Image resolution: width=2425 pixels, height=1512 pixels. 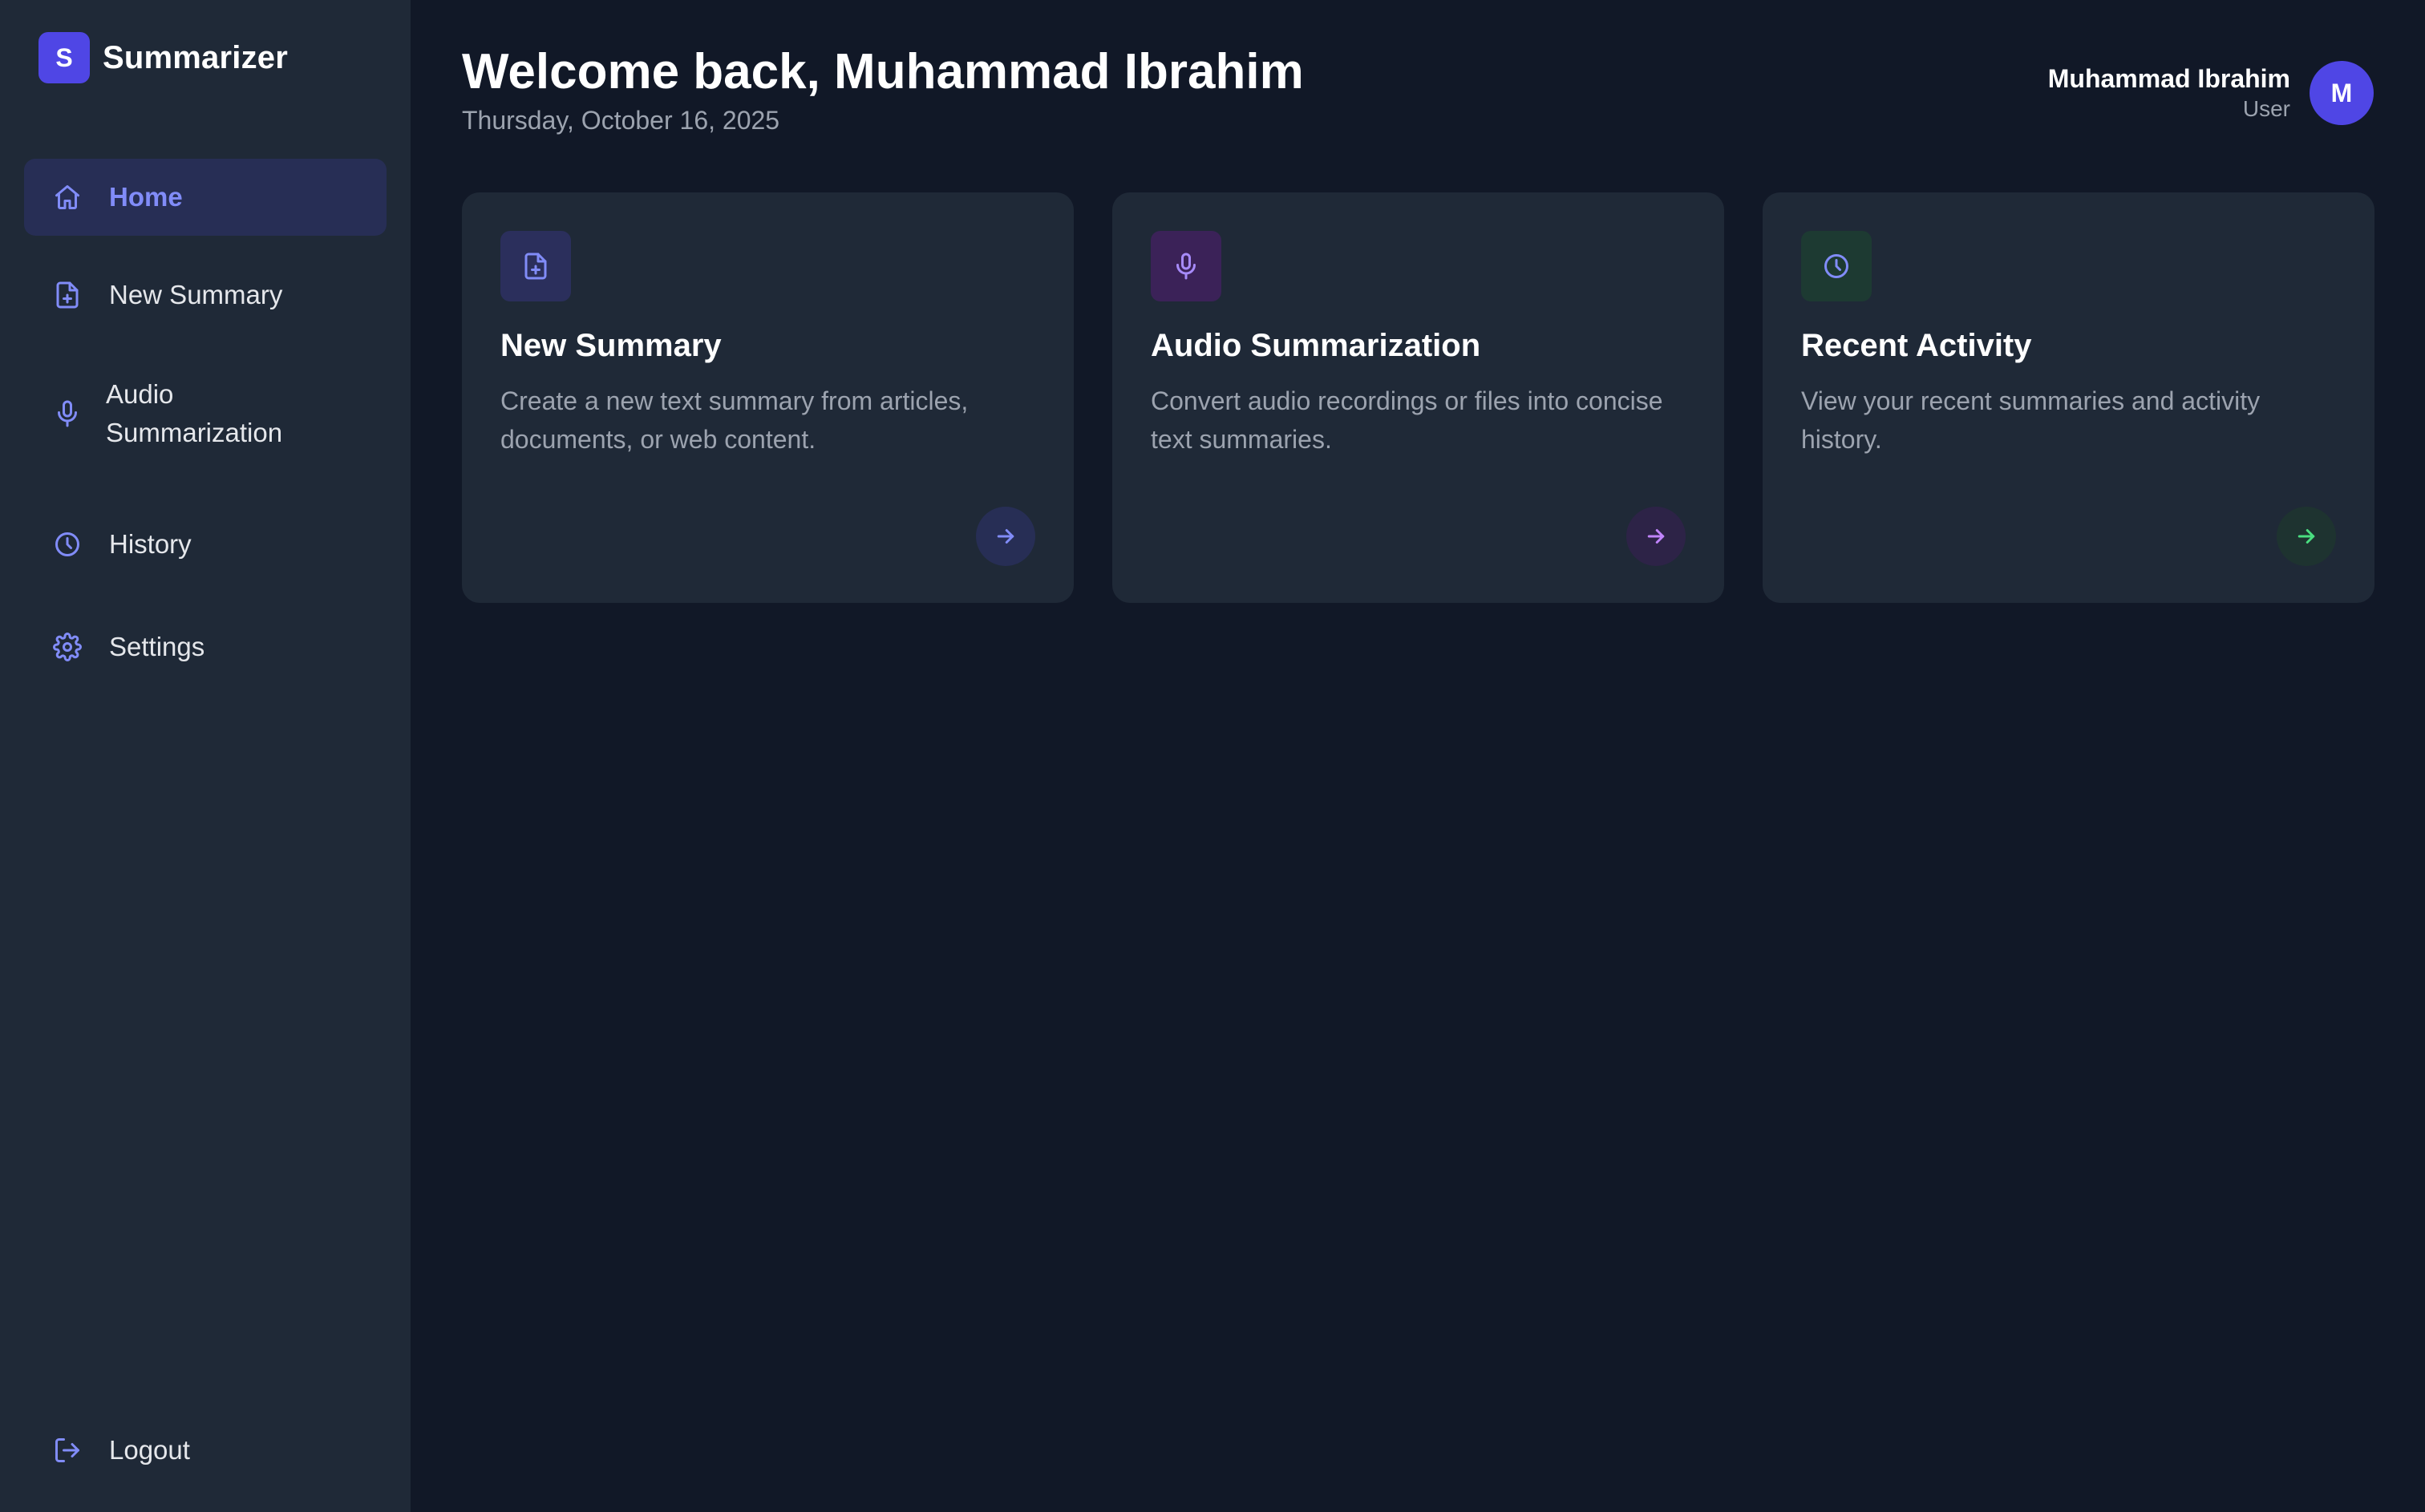 What do you see at coordinates (149, 1450) in the screenshot?
I see `logout-label: Logout` at bounding box center [149, 1450].